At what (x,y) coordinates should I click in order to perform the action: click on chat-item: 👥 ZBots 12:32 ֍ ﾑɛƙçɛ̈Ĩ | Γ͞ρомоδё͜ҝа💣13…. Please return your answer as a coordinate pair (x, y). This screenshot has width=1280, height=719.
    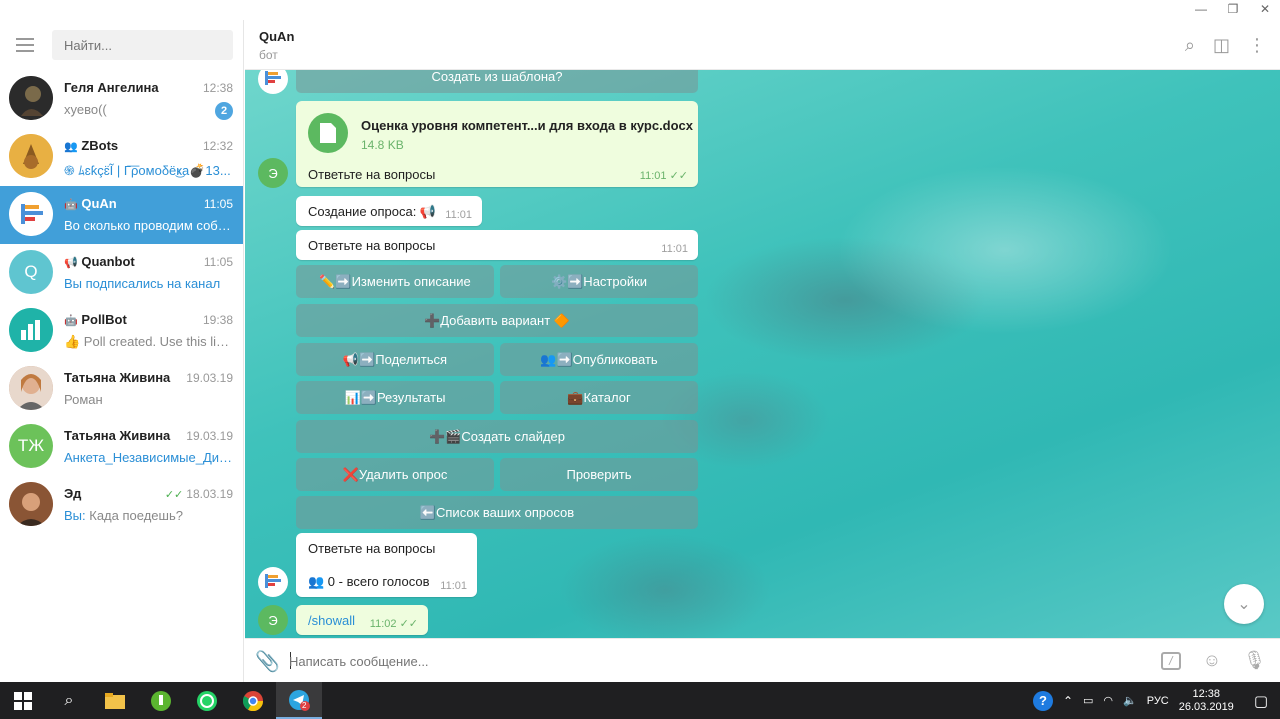
    Looking at the image, I should click on (121, 157).